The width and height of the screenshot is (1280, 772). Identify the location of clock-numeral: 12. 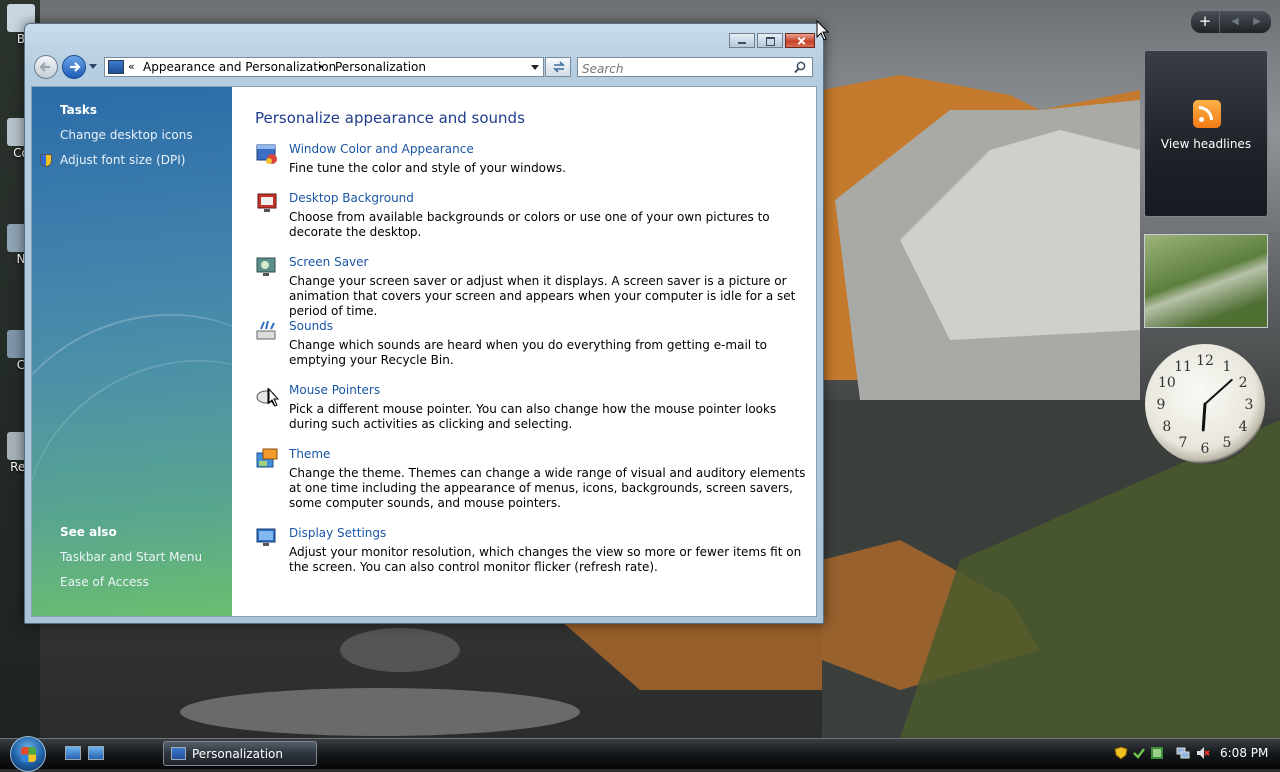
(1205, 361).